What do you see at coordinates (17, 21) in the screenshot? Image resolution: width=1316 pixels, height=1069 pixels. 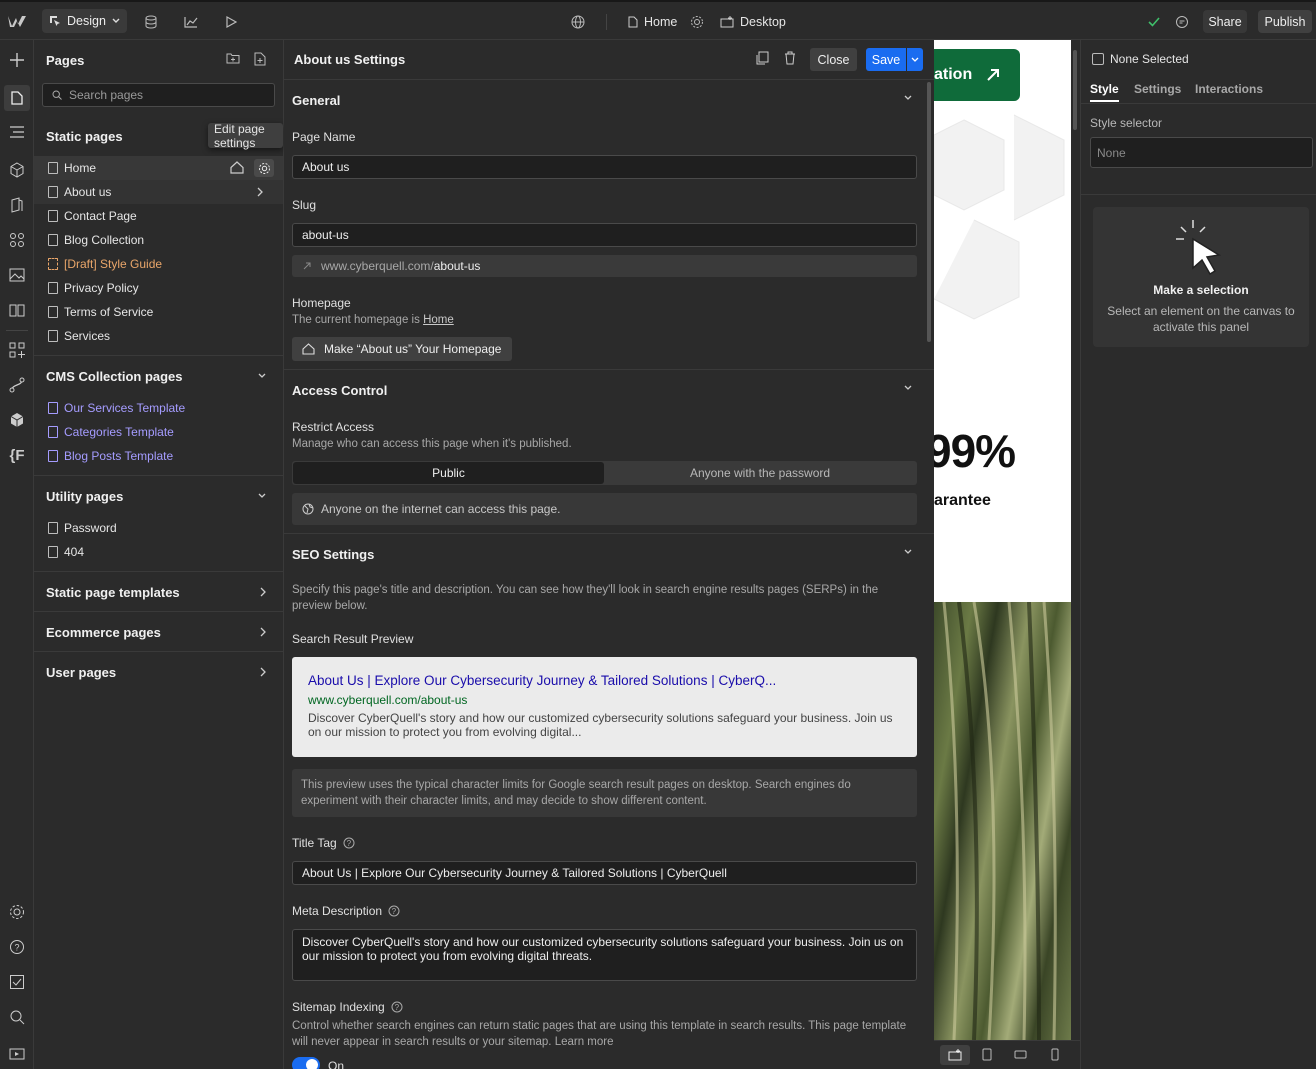 I see `webflow-logo-icon` at bounding box center [17, 21].